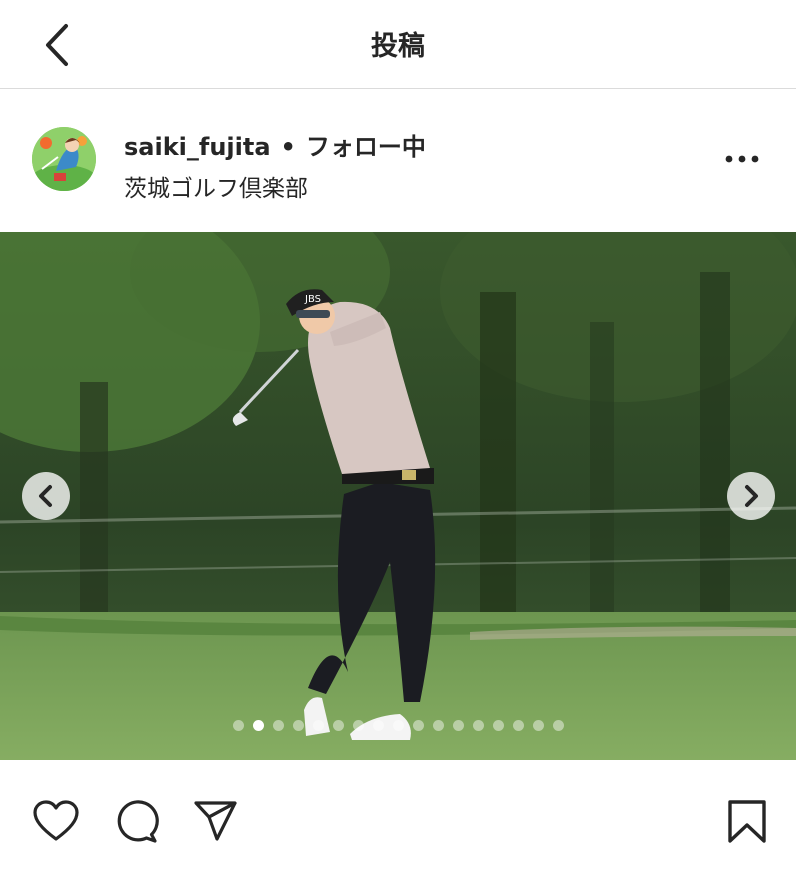 The width and height of the screenshot is (796, 869). I want to click on bookmark-icon, so click(747, 821).